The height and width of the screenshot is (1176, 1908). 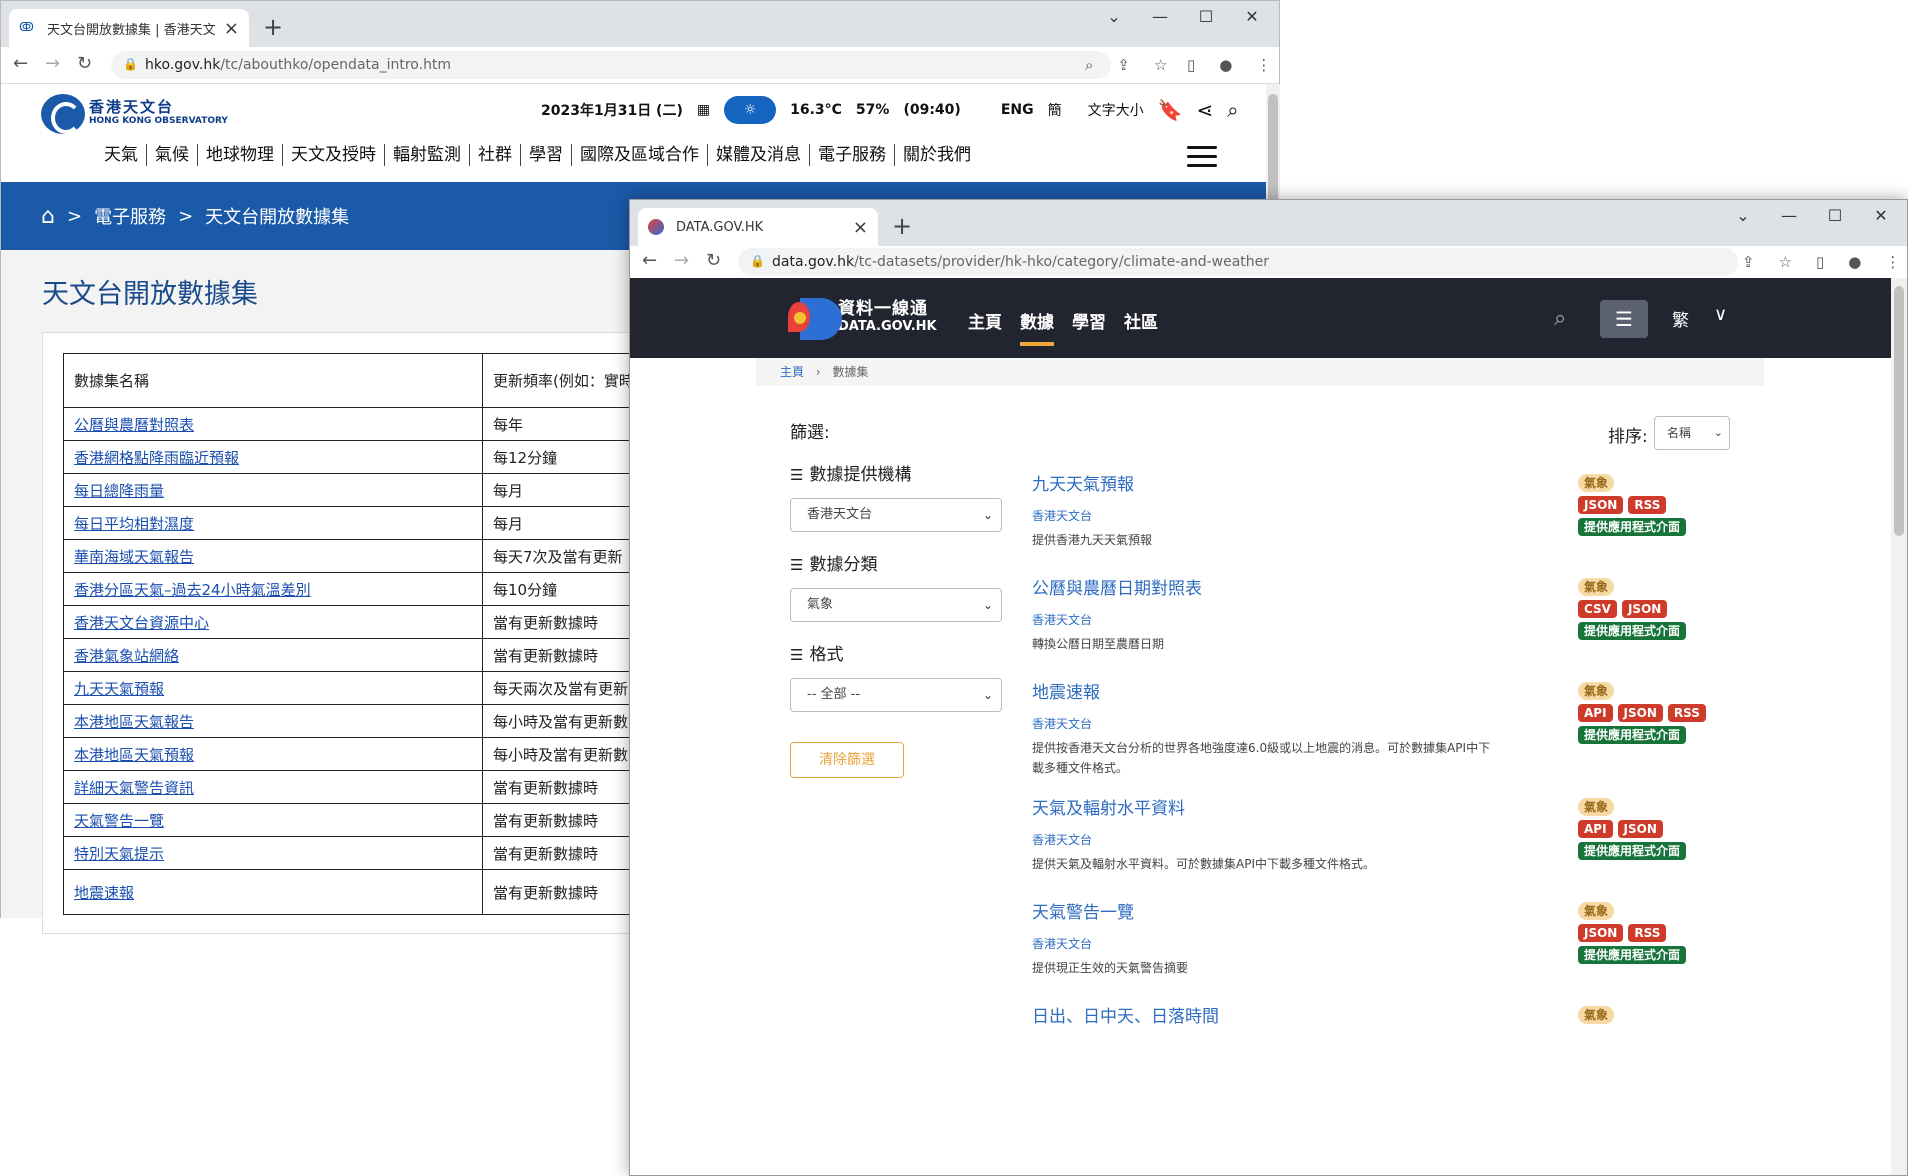 What do you see at coordinates (792, 372) in the screenshot?
I see `breadcrumb-home: 主頁` at bounding box center [792, 372].